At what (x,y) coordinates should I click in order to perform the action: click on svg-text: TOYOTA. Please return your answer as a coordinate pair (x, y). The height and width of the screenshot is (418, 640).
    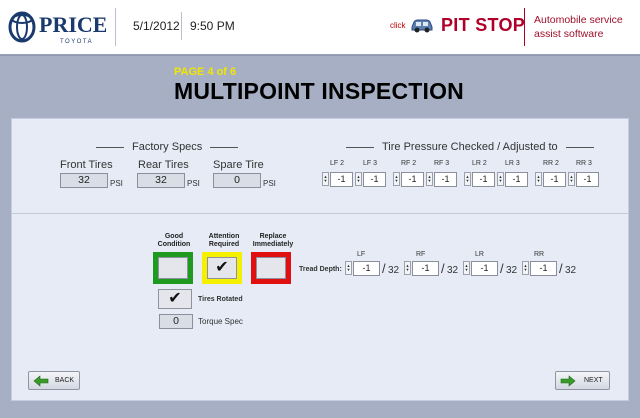
    Looking at the image, I should click on (76, 42).